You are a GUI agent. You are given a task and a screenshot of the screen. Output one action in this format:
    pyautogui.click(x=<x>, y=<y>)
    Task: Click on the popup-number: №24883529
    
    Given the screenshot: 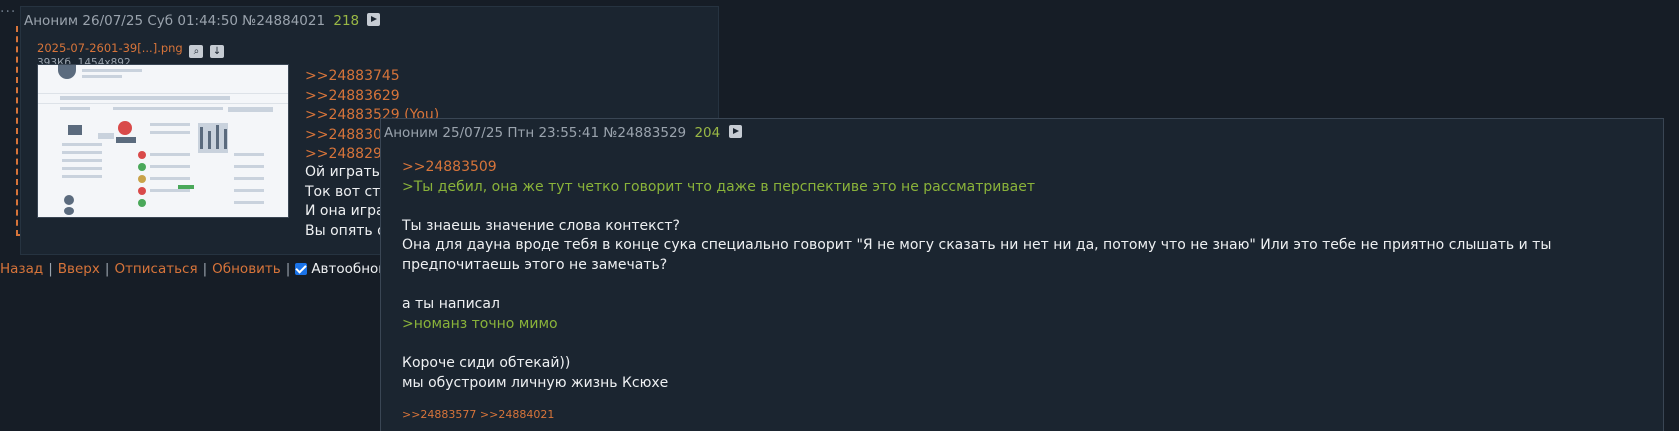 What is the action you would take?
    pyautogui.click(x=644, y=133)
    